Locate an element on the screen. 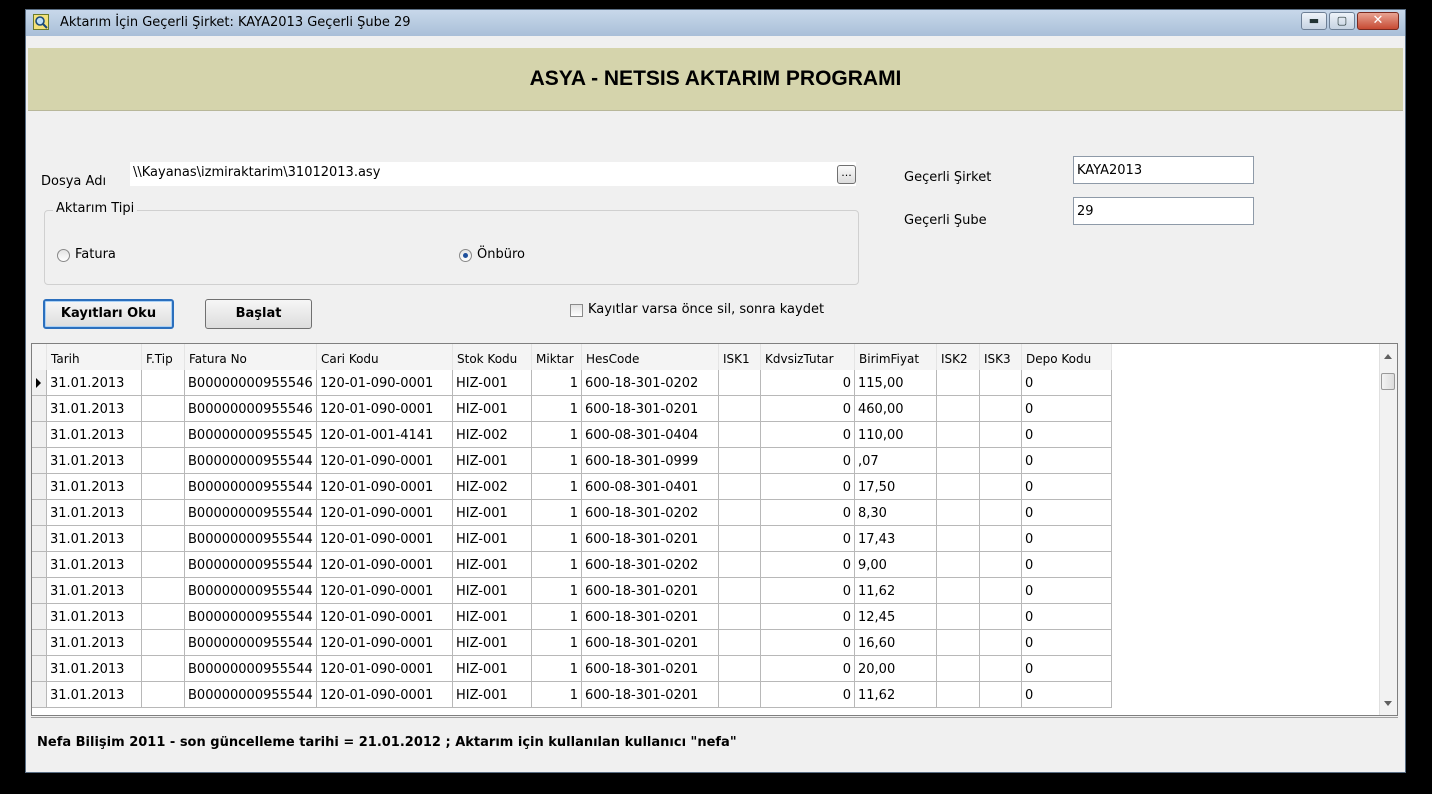 The height and width of the screenshot is (794, 1432). table-cell: 17,50 is located at coordinates (896, 487).